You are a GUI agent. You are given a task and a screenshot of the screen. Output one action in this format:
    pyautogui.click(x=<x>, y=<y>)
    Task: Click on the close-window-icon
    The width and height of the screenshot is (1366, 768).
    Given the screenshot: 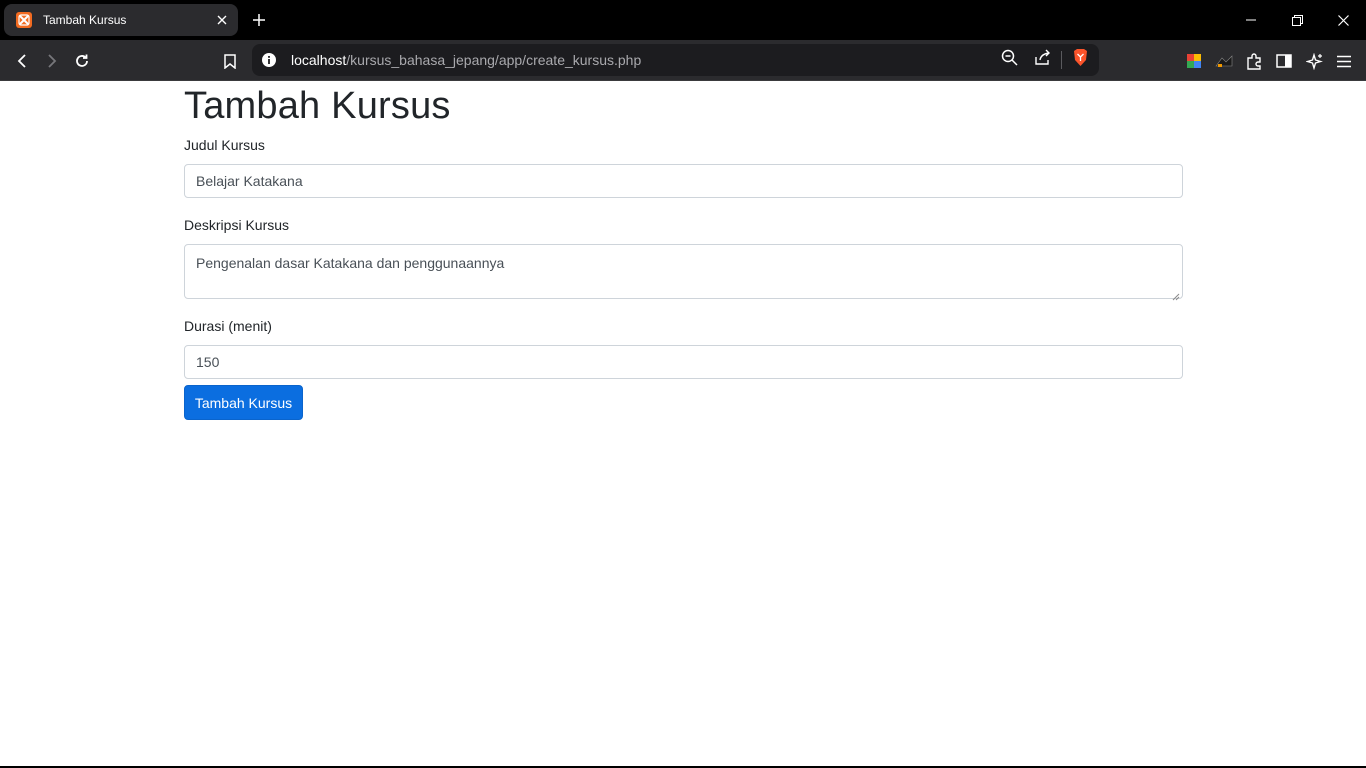 What is the action you would take?
    pyautogui.click(x=1343, y=20)
    